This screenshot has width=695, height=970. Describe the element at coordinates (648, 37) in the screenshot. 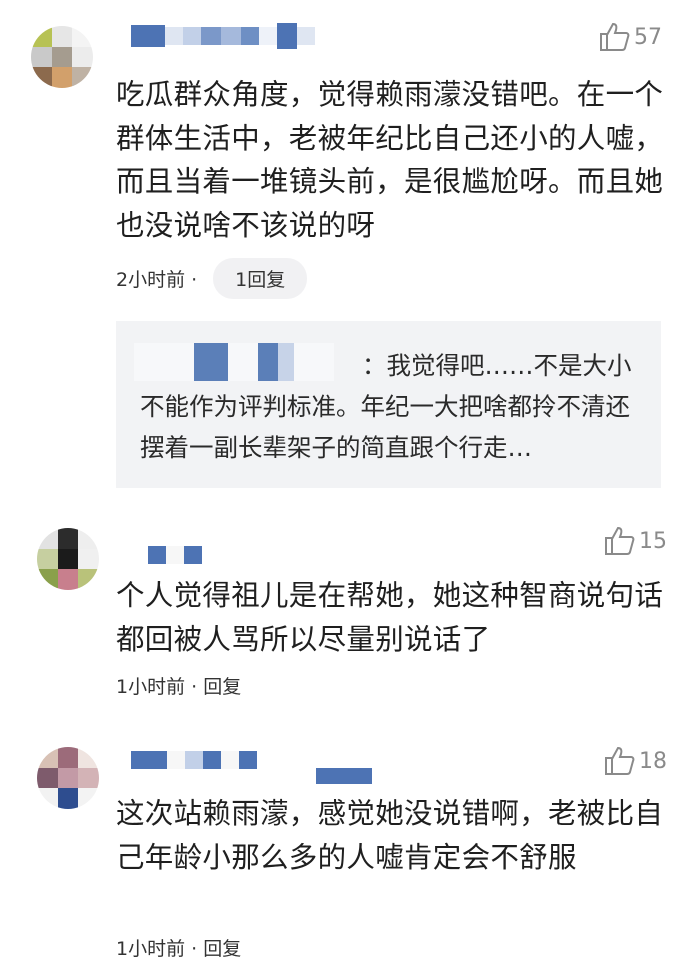

I see `like-count: 57` at that location.